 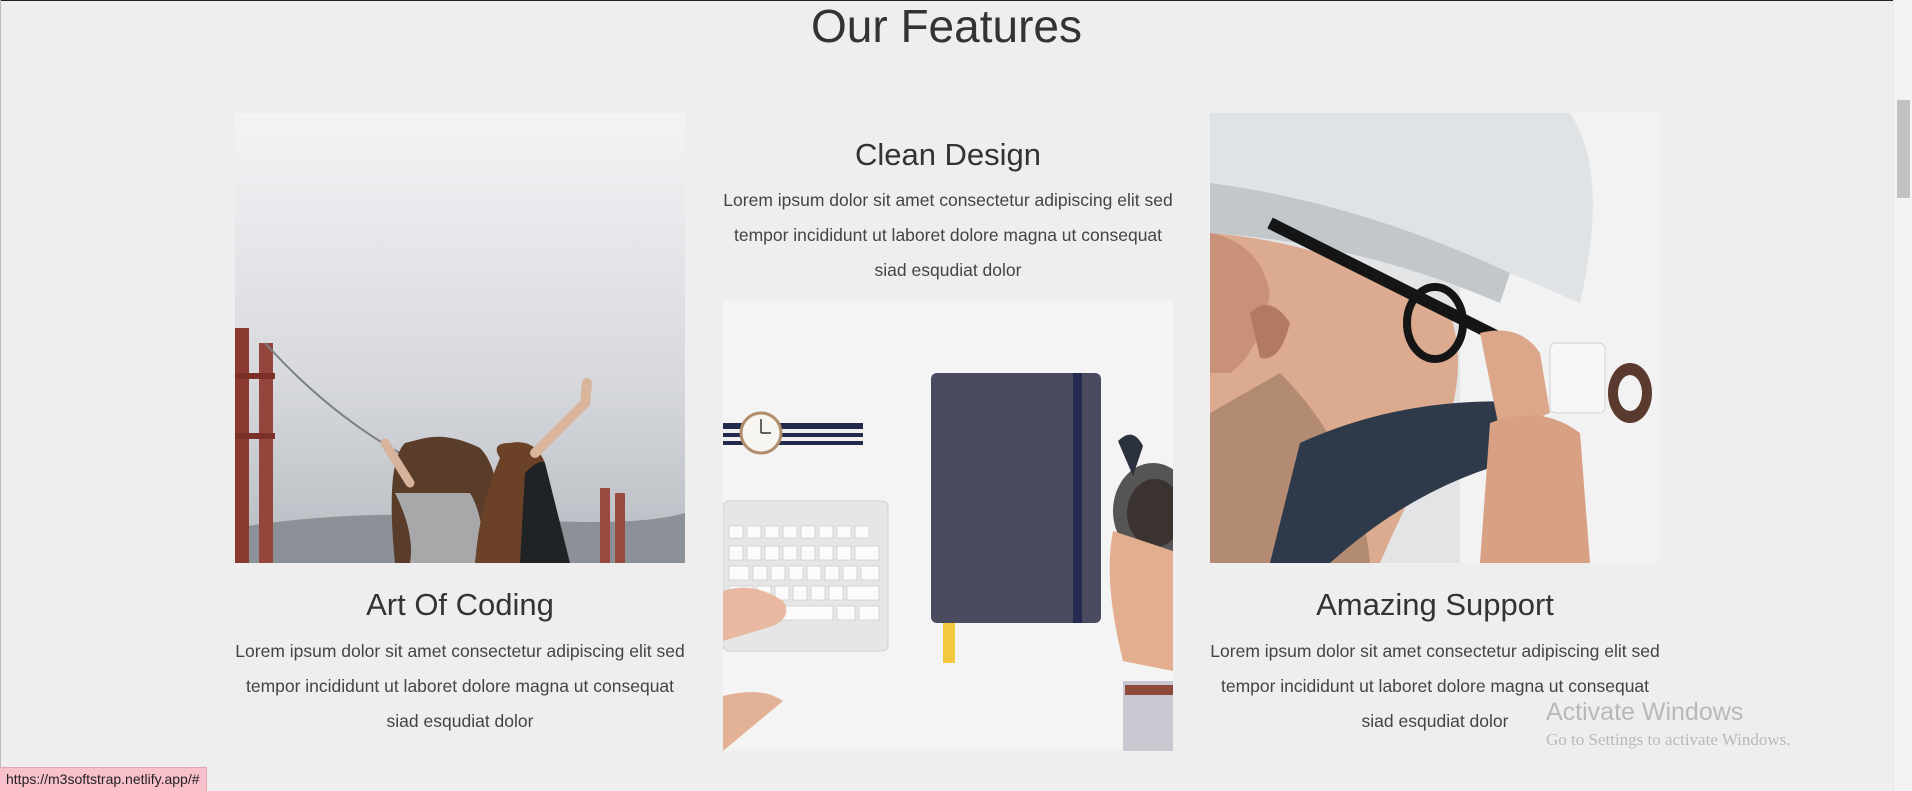 I want to click on section-title: Our Features, so click(x=946, y=26).